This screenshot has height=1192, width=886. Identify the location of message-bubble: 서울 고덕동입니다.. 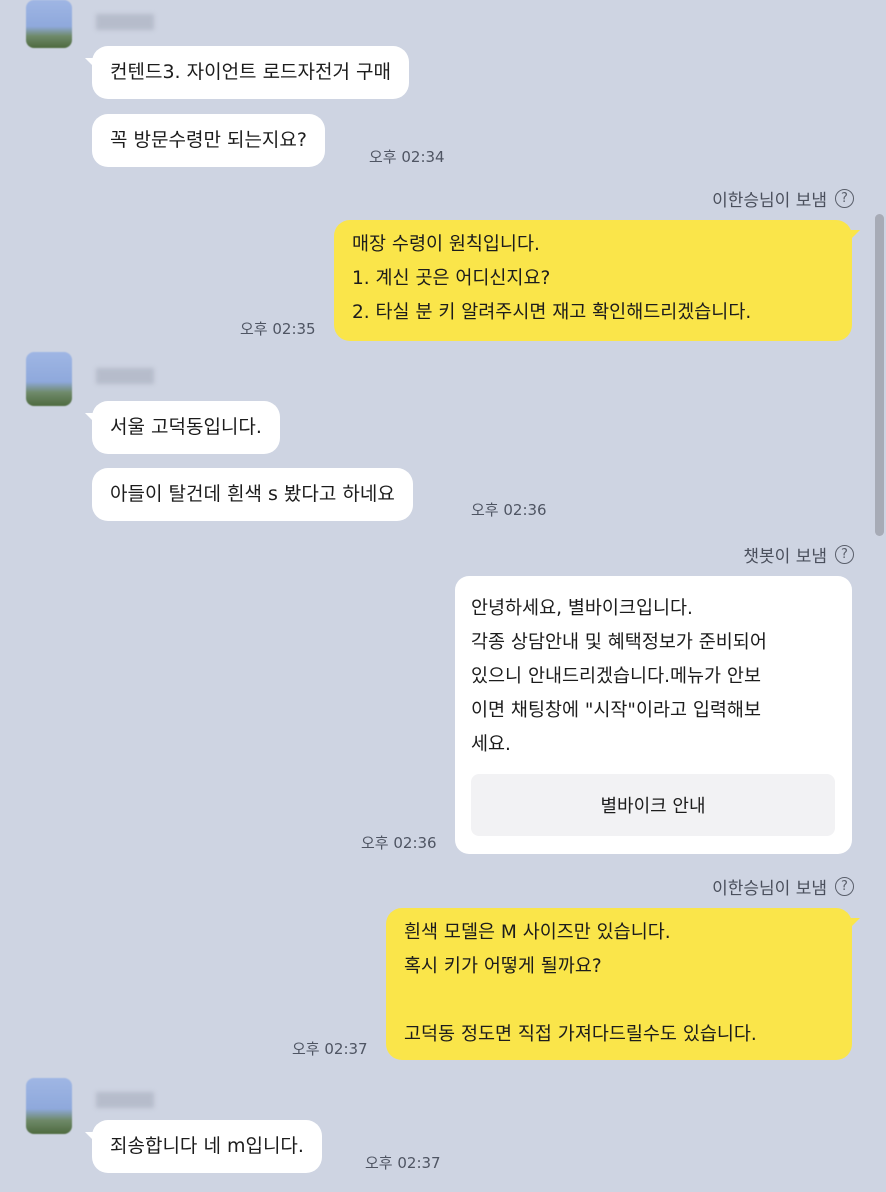
(182, 427).